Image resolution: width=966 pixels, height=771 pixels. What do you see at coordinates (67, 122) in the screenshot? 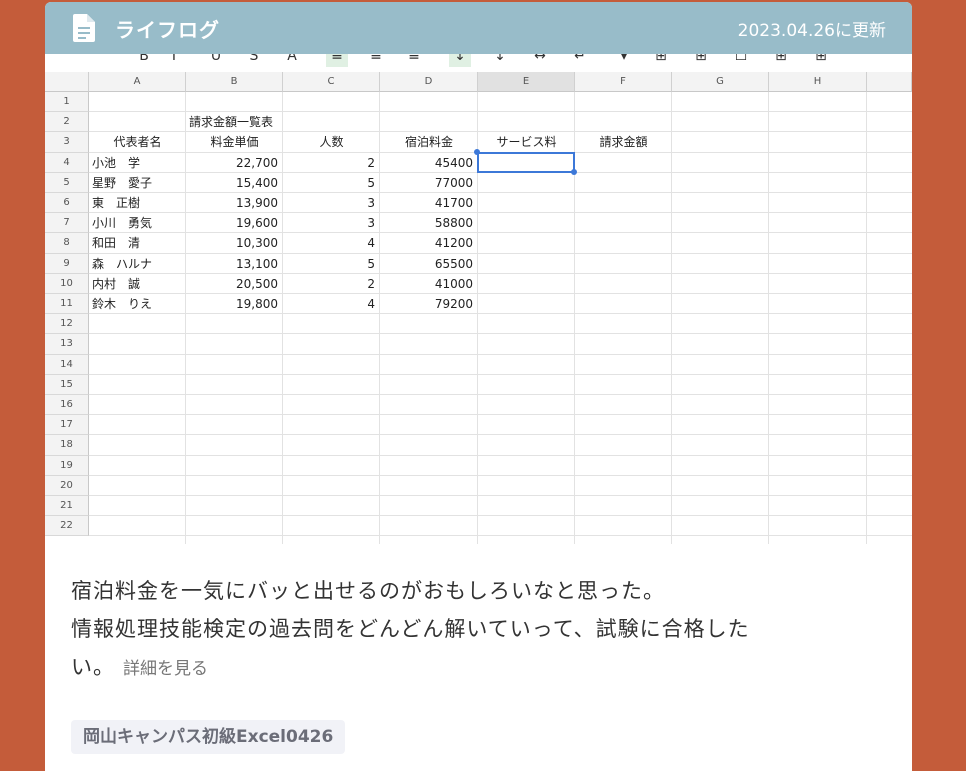
I see `row-header-2: 2` at bounding box center [67, 122].